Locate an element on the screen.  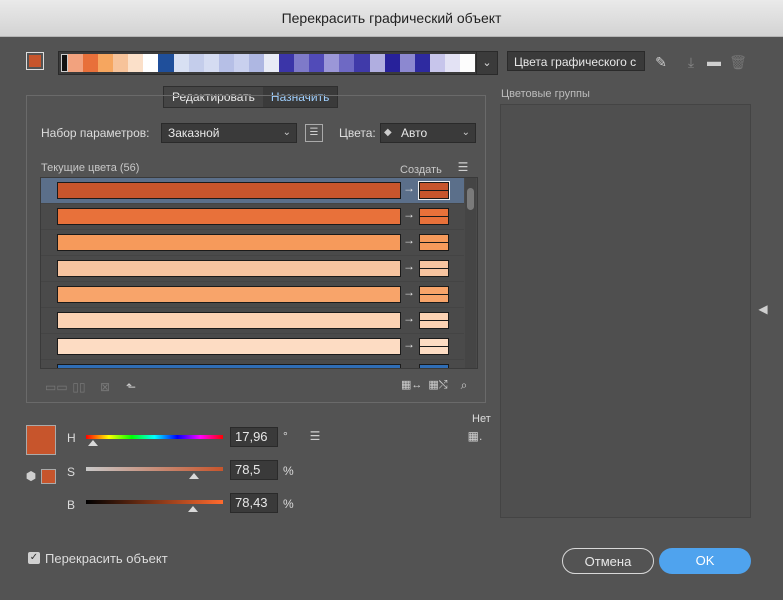
separate-colors-icon: ▯▯ is located at coordinates (79, 387).